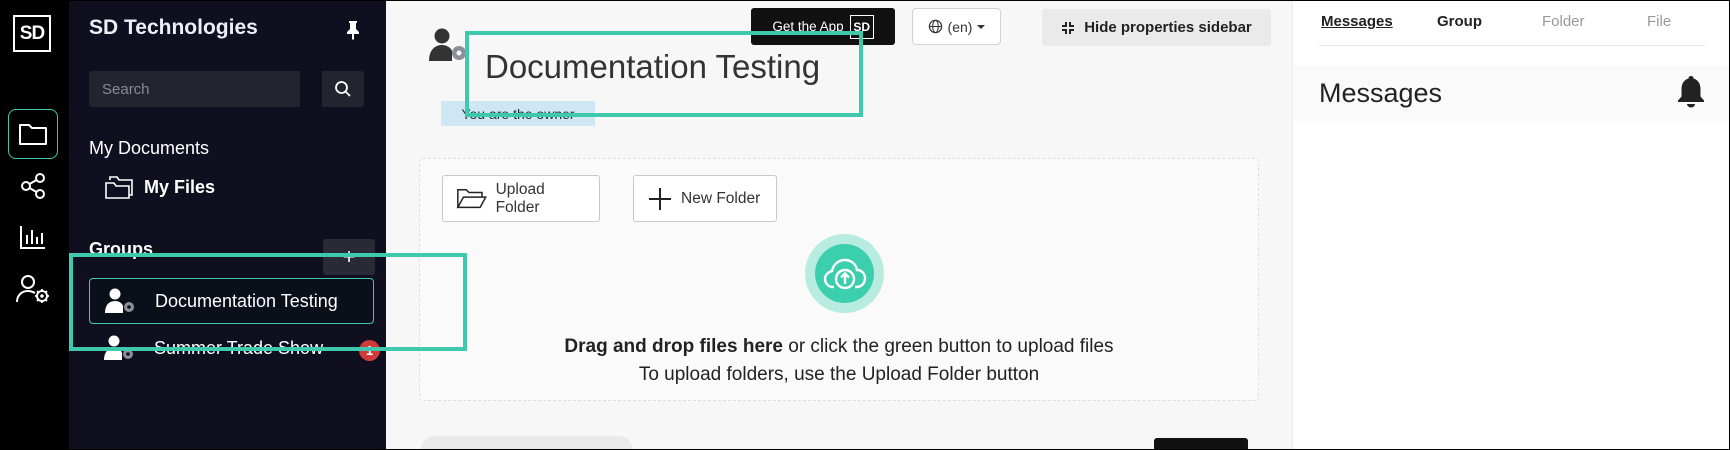 This screenshot has height=450, width=1730. I want to click on tab-group: Group, so click(1459, 21).